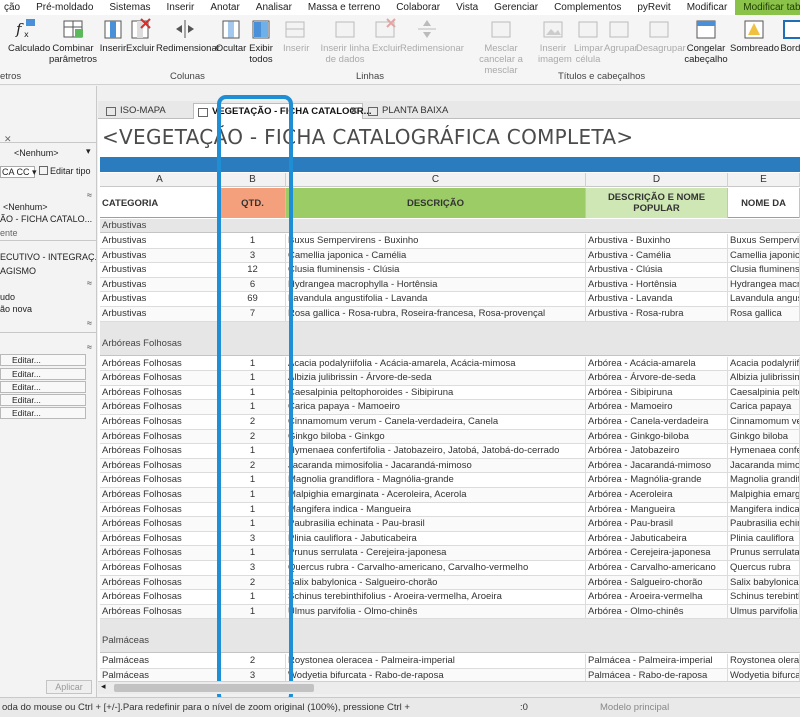 The height and width of the screenshot is (717, 800). Describe the element at coordinates (657, 284) in the screenshot. I see `popular-name-cell: Arbustiva - Hortênsia` at that location.